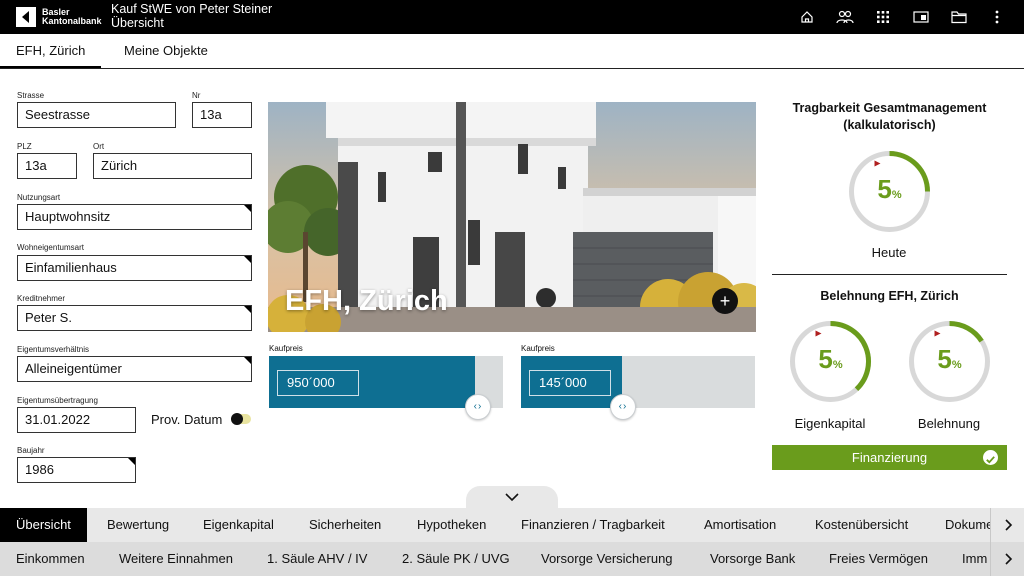 The width and height of the screenshot is (1024, 576). I want to click on nav-secondary-item-6: Freies Vermögen, so click(878, 559).